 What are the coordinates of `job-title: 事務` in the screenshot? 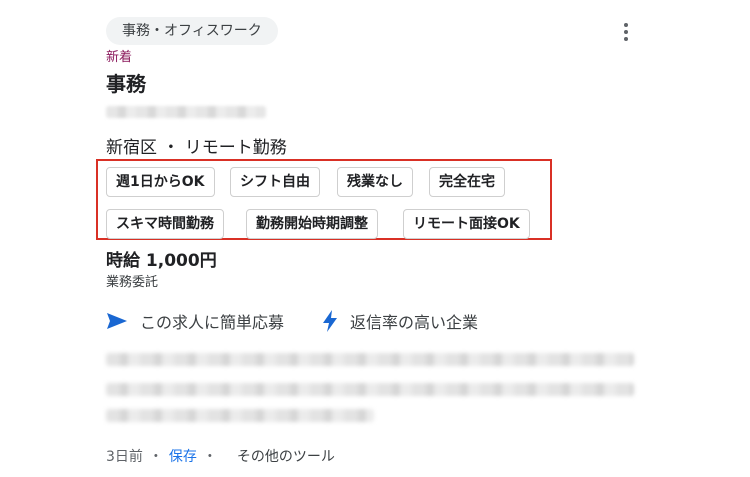 It's located at (126, 82).